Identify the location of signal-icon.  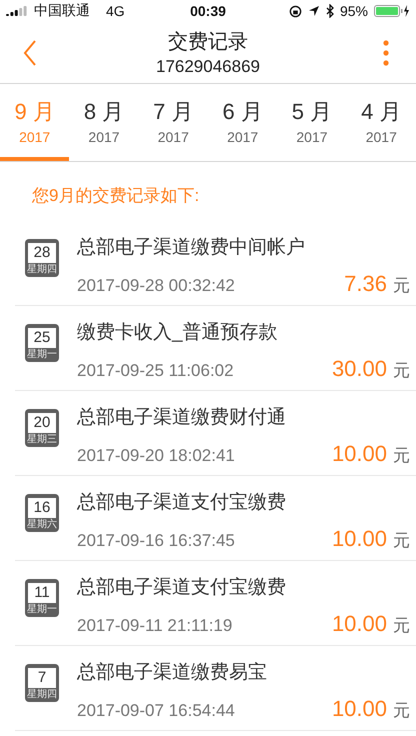
(17, 11).